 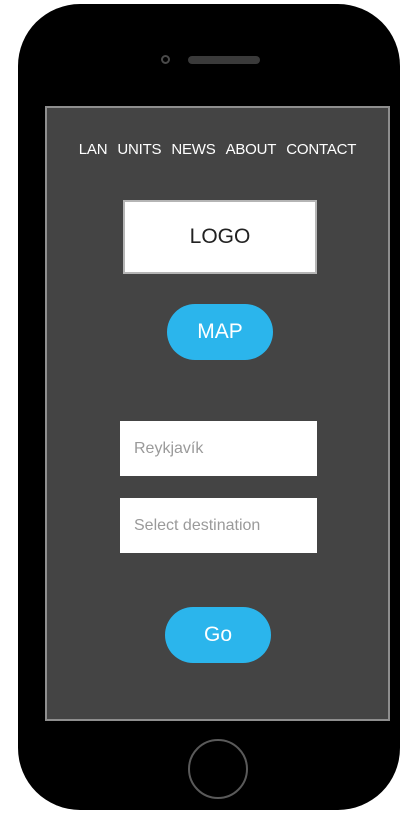 I want to click on destination-field: Select destination, so click(x=218, y=525).